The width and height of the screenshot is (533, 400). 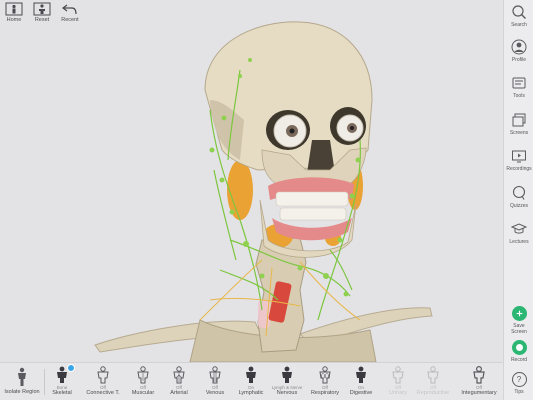 I want to click on sidebar-item-search: Search, so click(x=518, y=16).